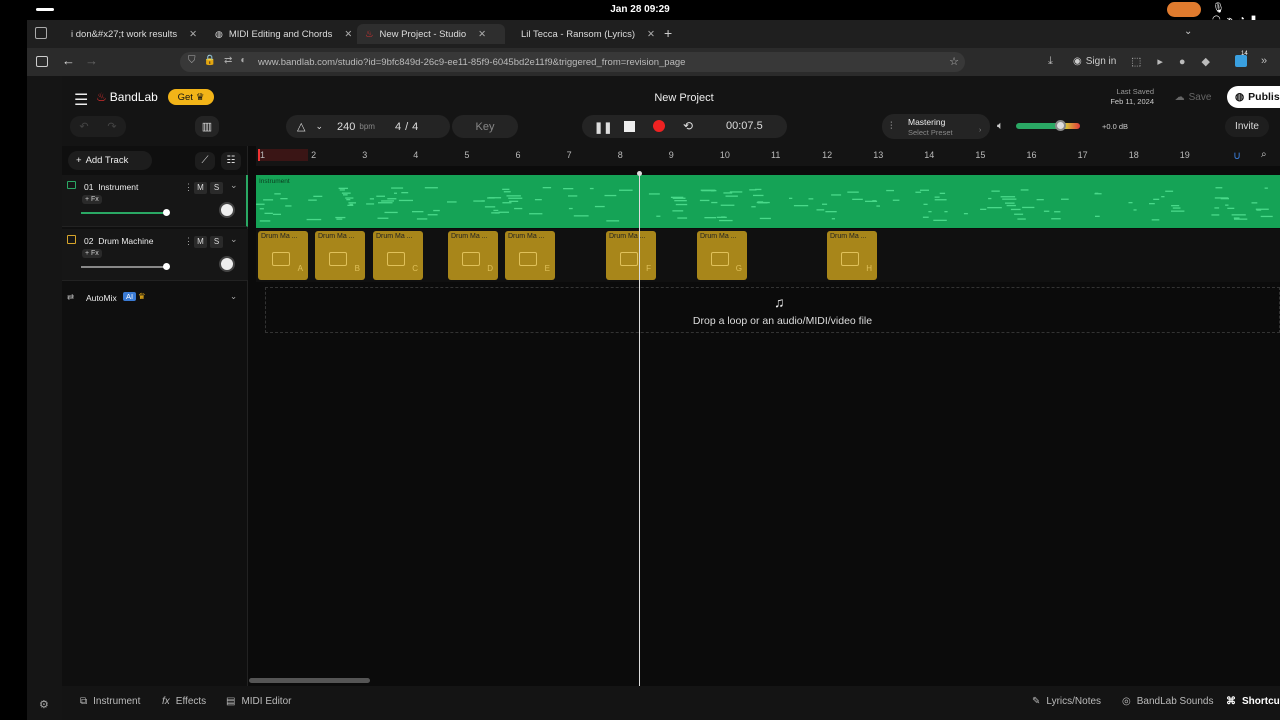 The image size is (1280, 720). I want to click on loop-region-marker, so click(283, 155).